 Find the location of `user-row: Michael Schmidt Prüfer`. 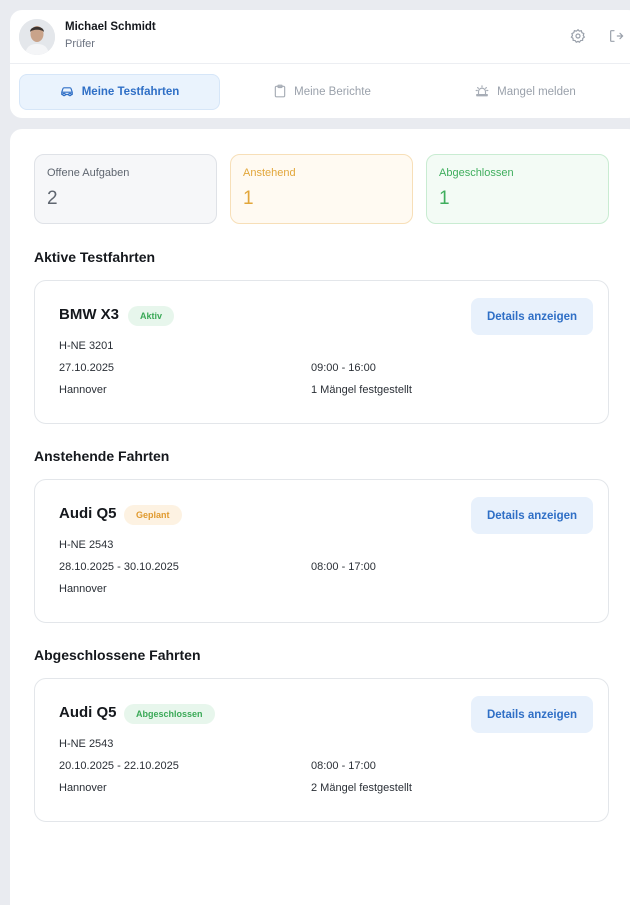

user-row: Michael Schmidt Prüfer is located at coordinates (320, 37).